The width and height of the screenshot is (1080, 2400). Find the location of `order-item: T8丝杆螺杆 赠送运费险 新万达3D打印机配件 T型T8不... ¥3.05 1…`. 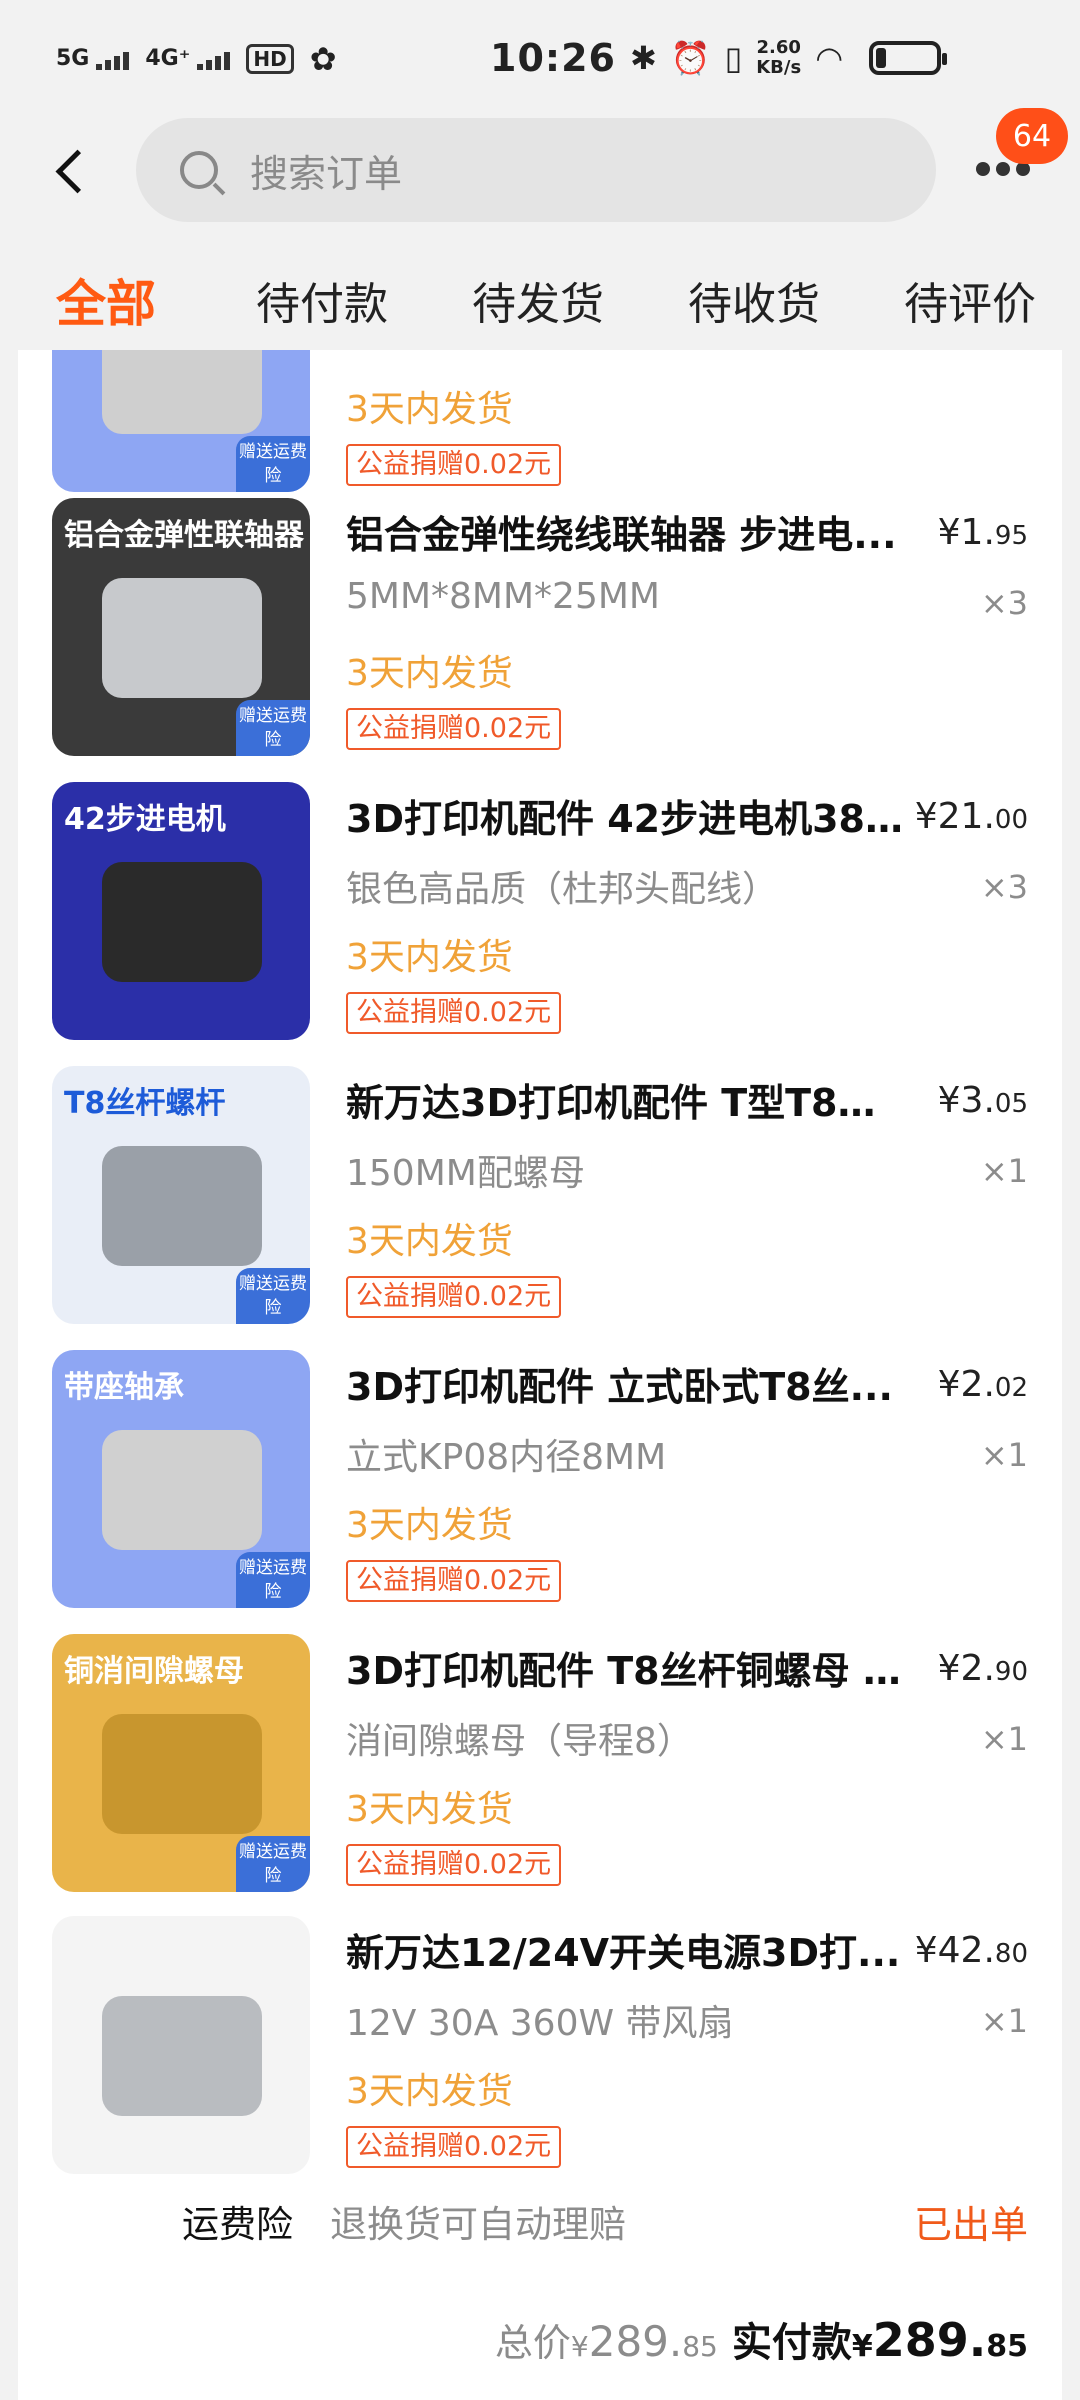

order-item: T8丝杆螺杆 赠送运费险 新万达3D打印机配件 T型T8不... ¥3.05 1… is located at coordinates (540, 1207).